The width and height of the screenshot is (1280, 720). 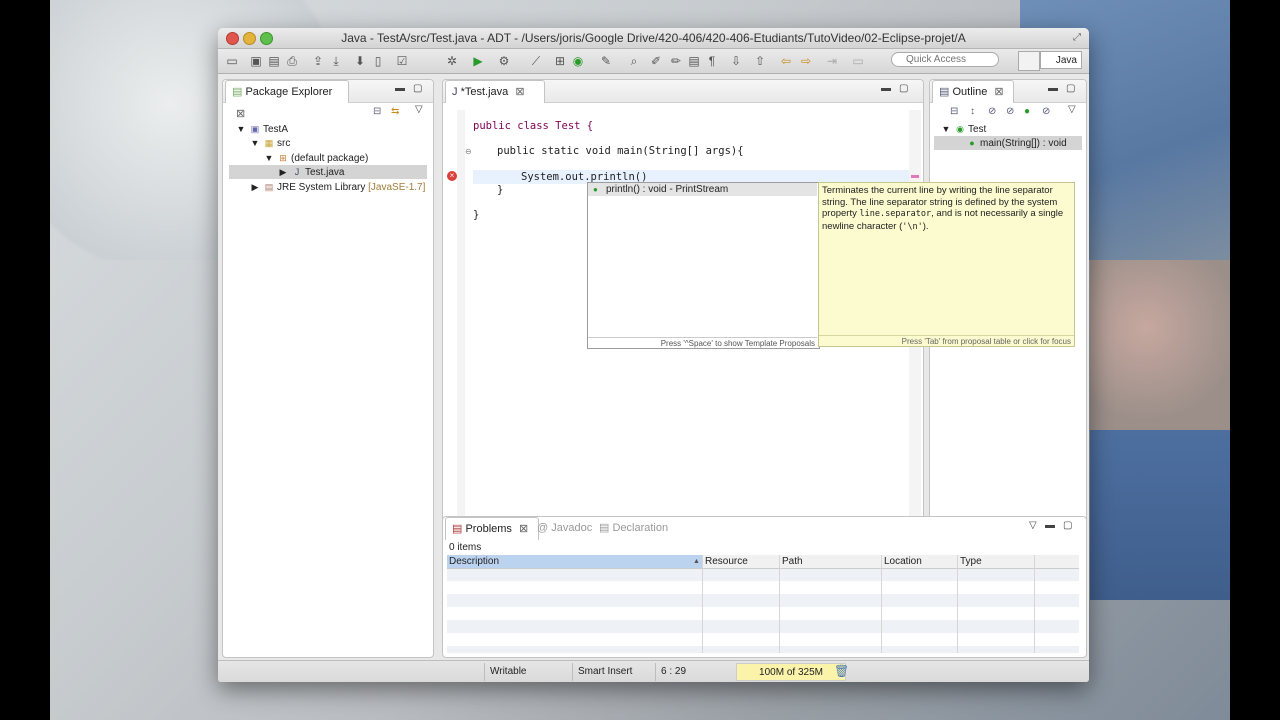 I want to click on trash-icon: 🗑, so click(x=841, y=671).